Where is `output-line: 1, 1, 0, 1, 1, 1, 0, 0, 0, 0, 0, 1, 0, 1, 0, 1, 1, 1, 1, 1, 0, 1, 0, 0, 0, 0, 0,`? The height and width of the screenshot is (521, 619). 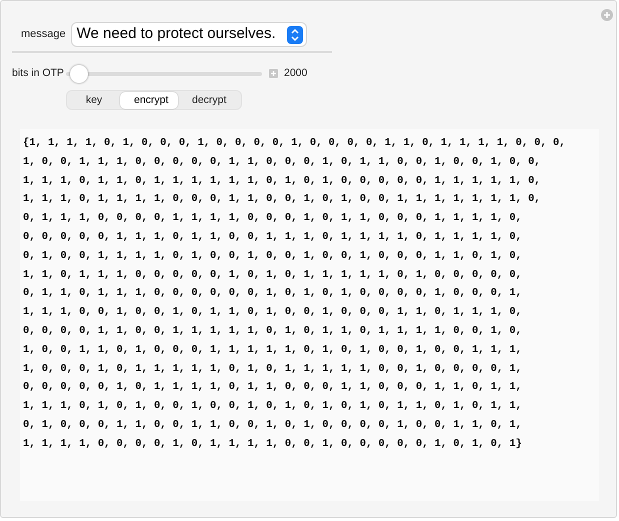 output-line: 1, 1, 0, 1, 1, 1, 0, 0, 0, 0, 0, 1, 0, 1, 0, 1, 1, 1, 1, 1, 0, 1, 0, 0, 0, 0, 0, is located at coordinates (272, 275).